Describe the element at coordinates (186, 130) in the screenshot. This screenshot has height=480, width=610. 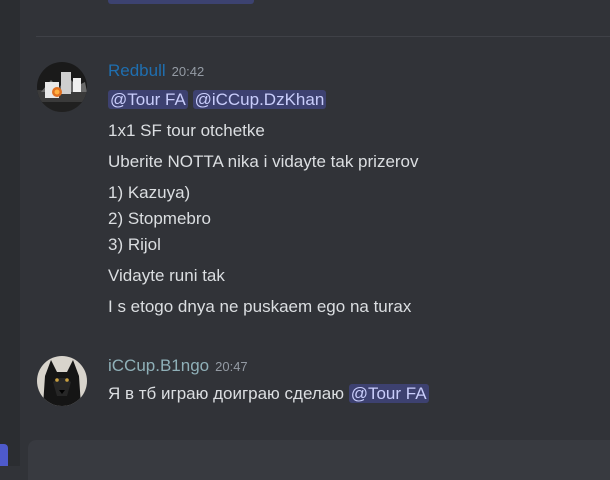
I see `message-line: 1x1 SF tour otchetke` at that location.